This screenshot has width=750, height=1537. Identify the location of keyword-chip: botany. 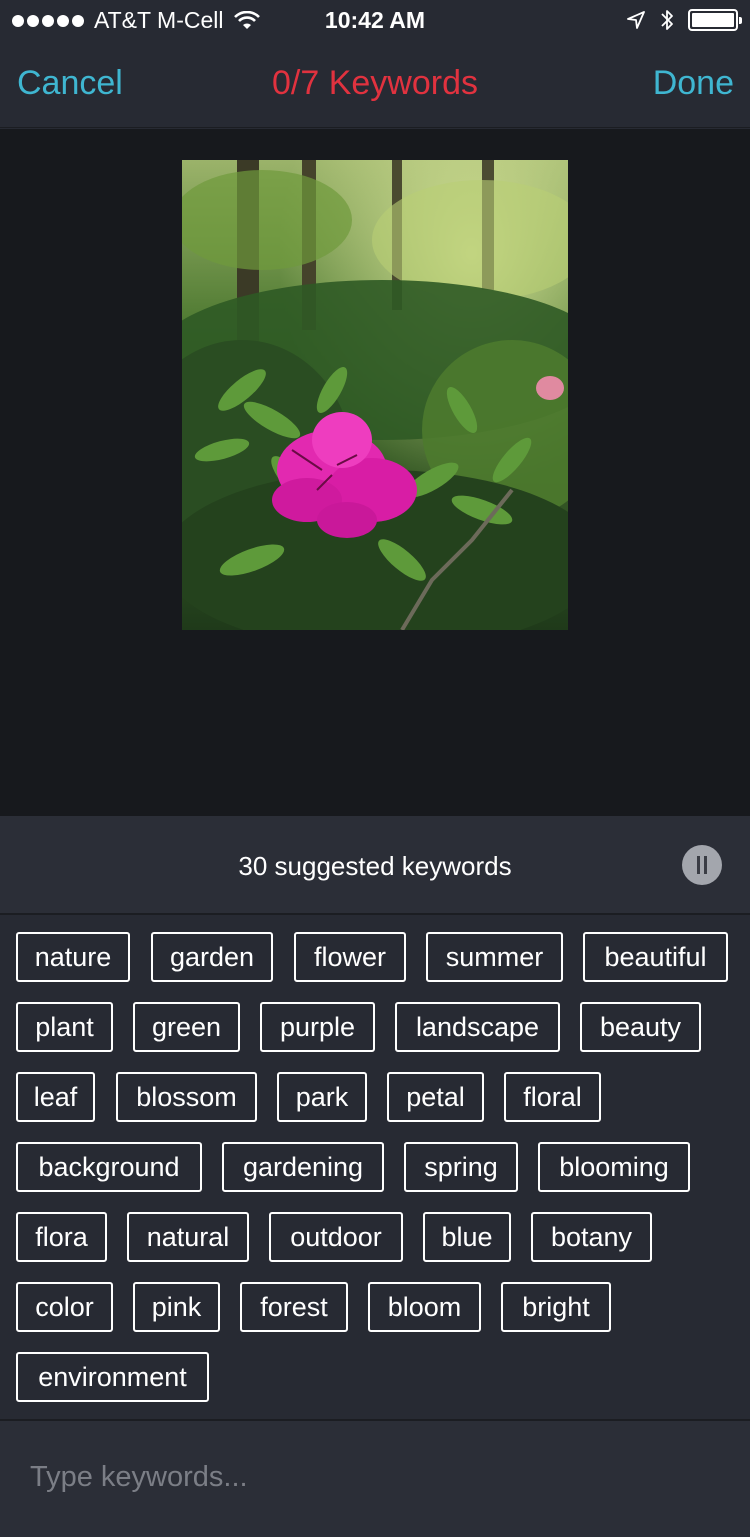
(591, 1237).